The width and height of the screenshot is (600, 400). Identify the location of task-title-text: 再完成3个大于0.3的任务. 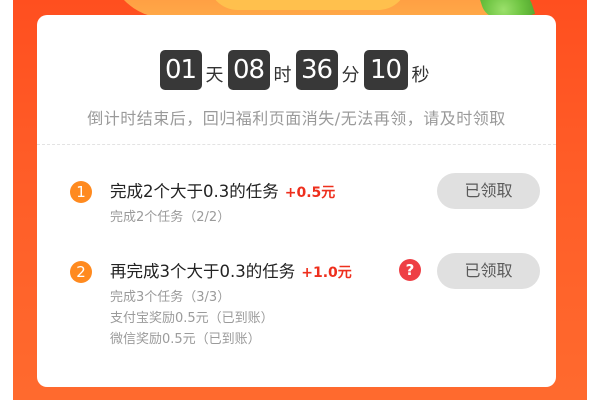
(203, 271).